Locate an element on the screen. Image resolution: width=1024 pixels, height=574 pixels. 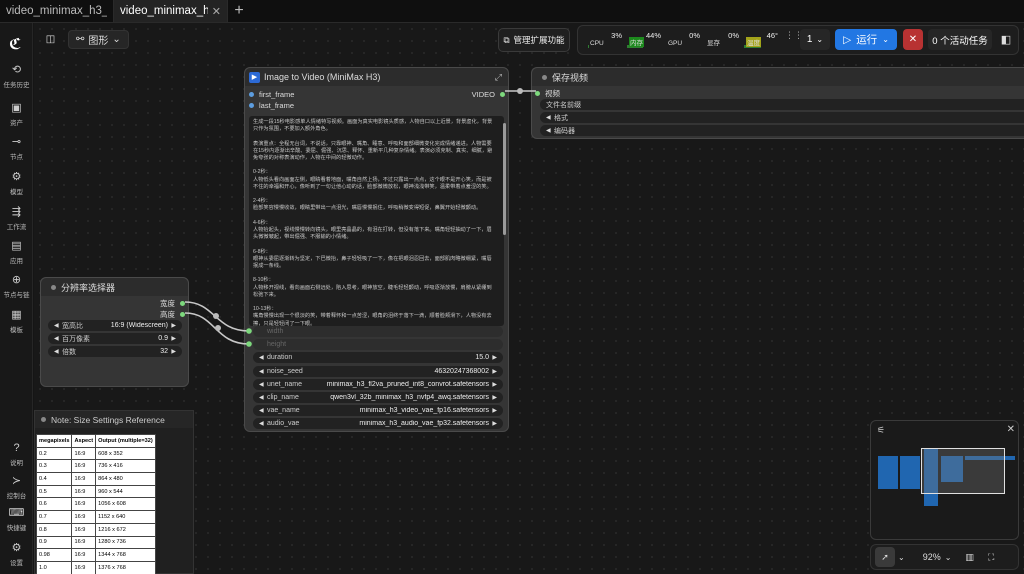
sidebar-item-console: ≻ 控制台 is located at coordinates (16, 487).